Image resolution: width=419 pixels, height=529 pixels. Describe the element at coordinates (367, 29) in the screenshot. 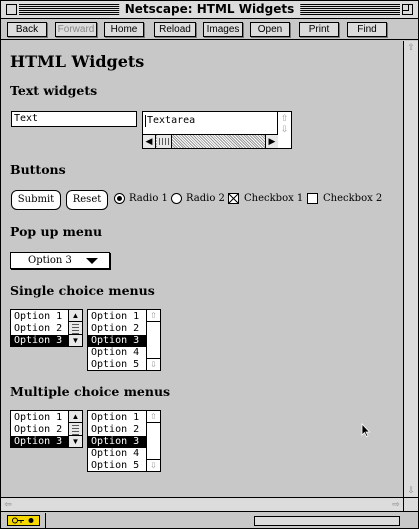

I see `find-button: Find` at that location.